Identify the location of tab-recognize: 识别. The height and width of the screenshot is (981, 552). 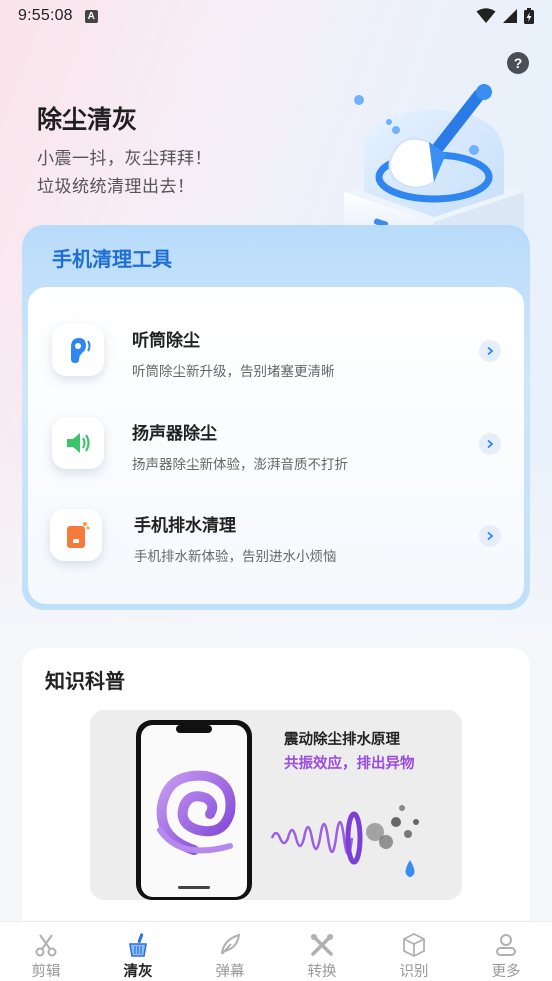
(414, 951).